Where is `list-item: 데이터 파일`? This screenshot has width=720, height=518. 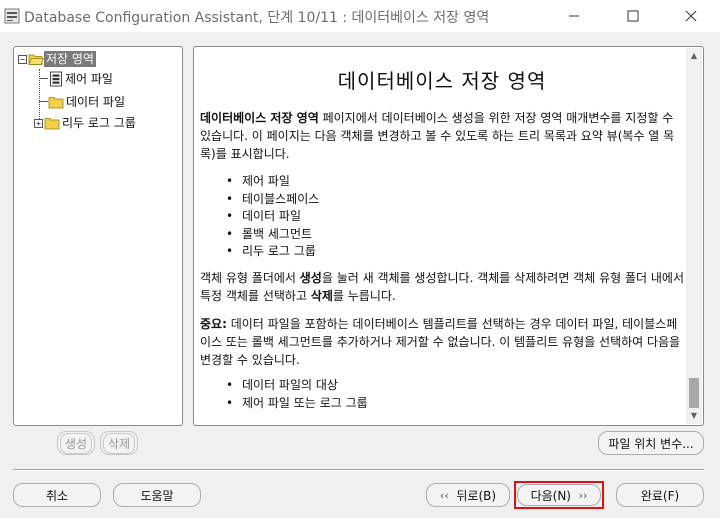 list-item: 데이터 파일 is located at coordinates (272, 217).